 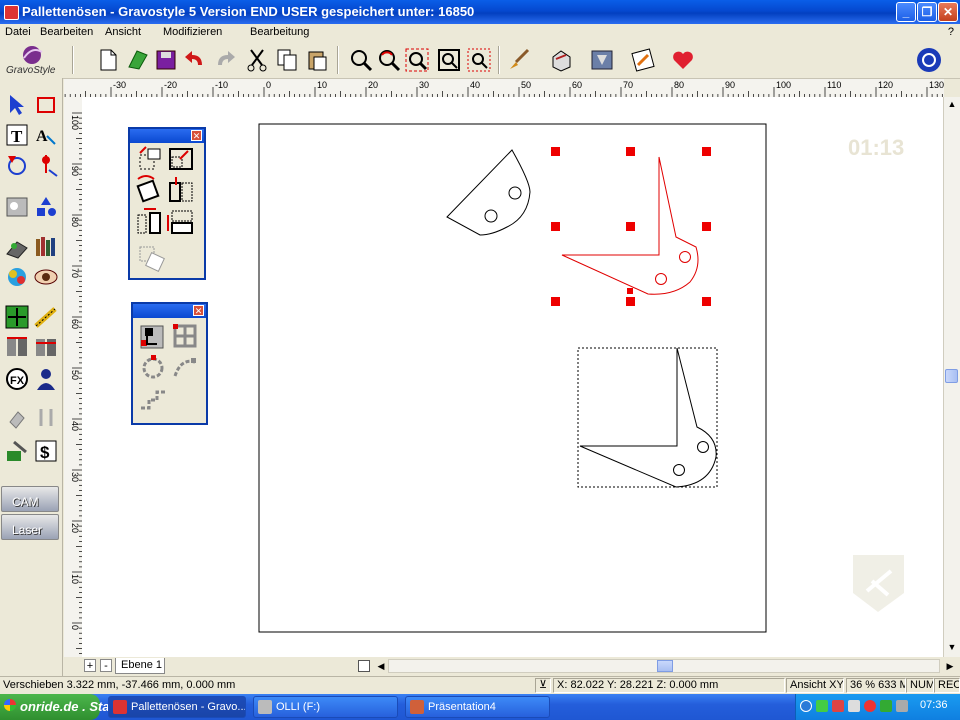 I want to click on cam-tab: CAM, so click(x=30, y=499).